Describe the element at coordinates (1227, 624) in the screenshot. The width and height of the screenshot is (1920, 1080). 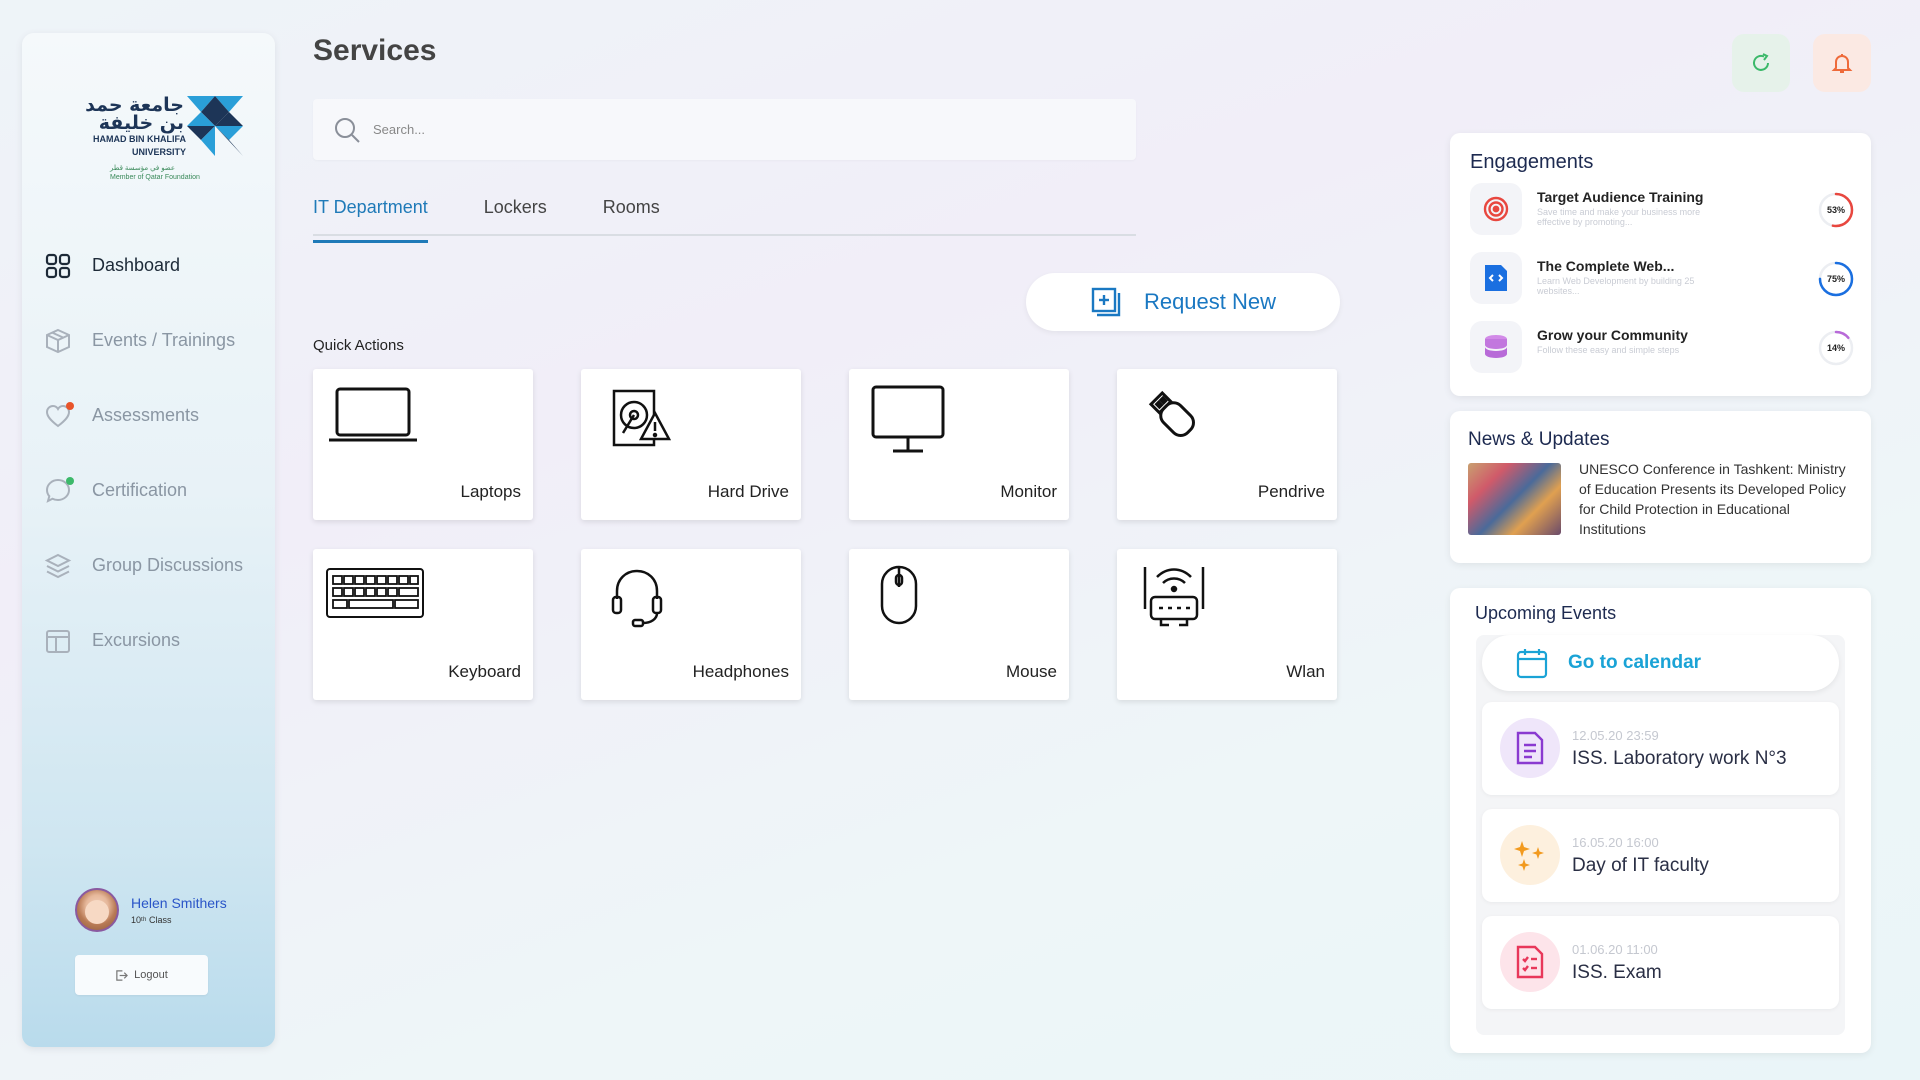
I see `quick-action-wlan: Wlan` at that location.